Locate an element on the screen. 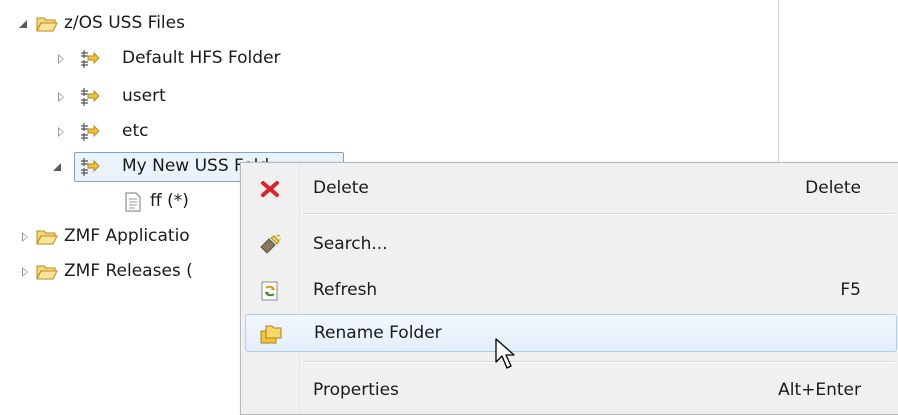  search-flashlight-icon is located at coordinates (270, 244).